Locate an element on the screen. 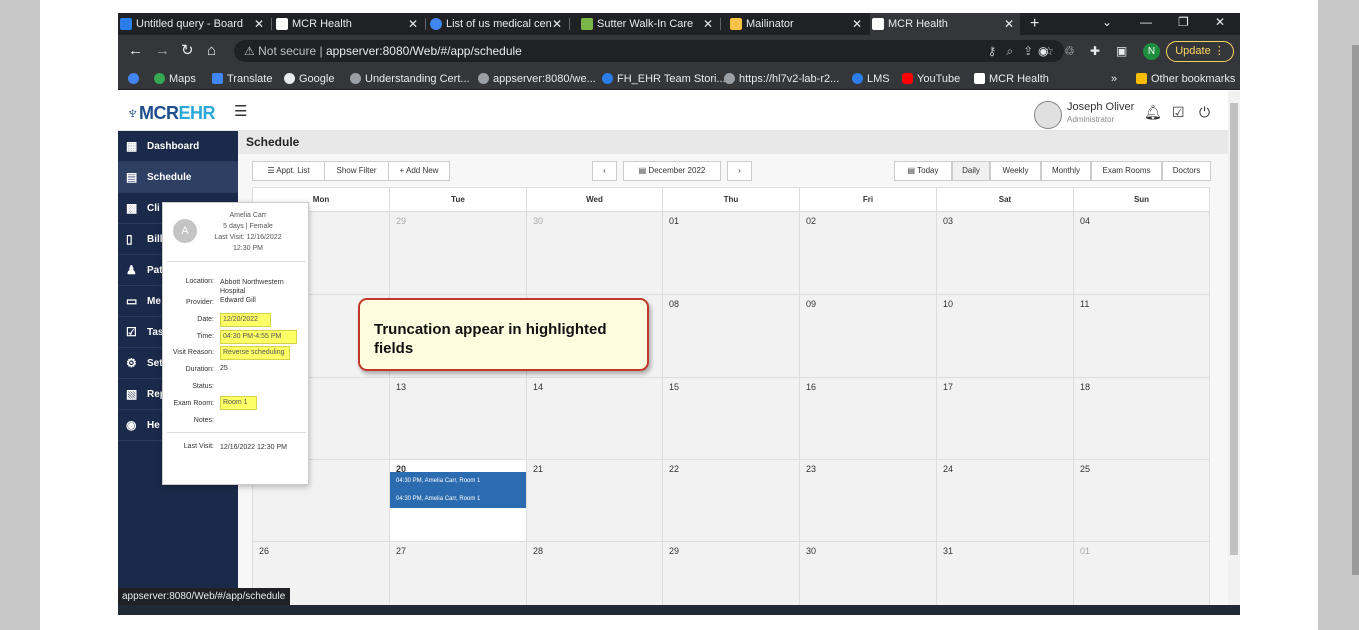 This screenshot has height=630, width=1359. update-button: Update ⋮ is located at coordinates (1200, 51).